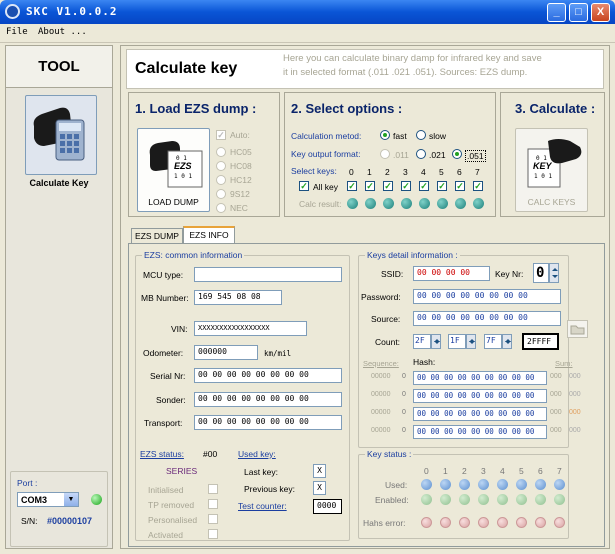 The image size is (615, 554). I want to click on key-icon-text: KEY, so click(542, 166).